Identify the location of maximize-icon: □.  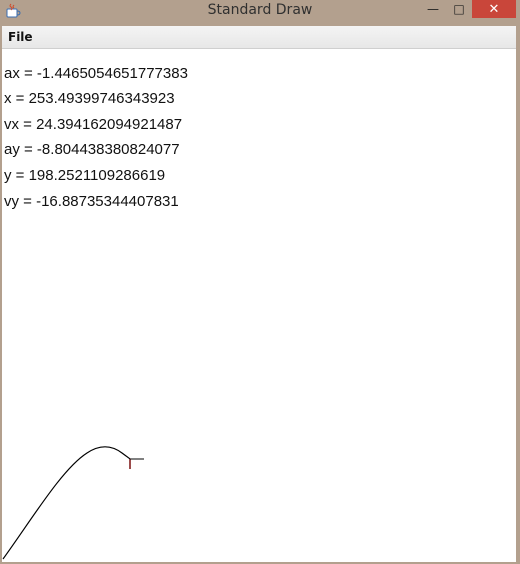
(459, 9).